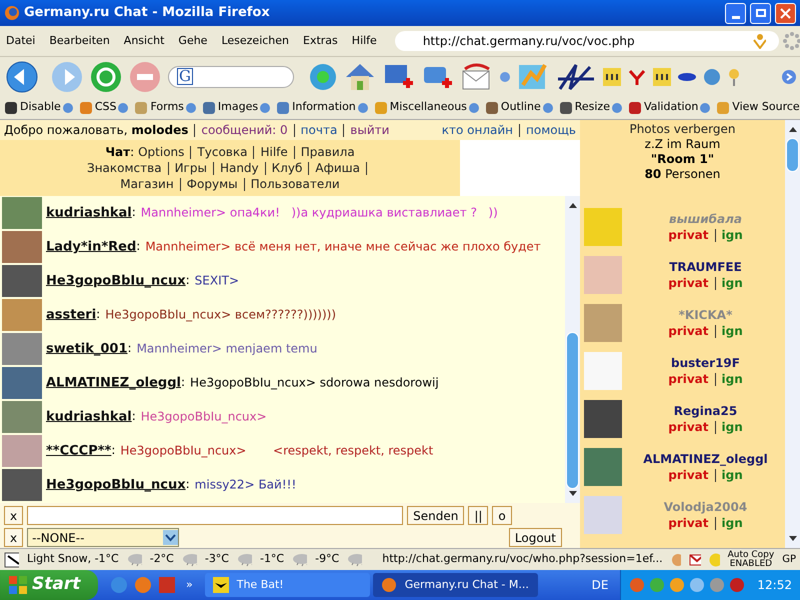 The width and height of the screenshot is (800, 600). I want to click on nav-link: Клуб, so click(287, 168).